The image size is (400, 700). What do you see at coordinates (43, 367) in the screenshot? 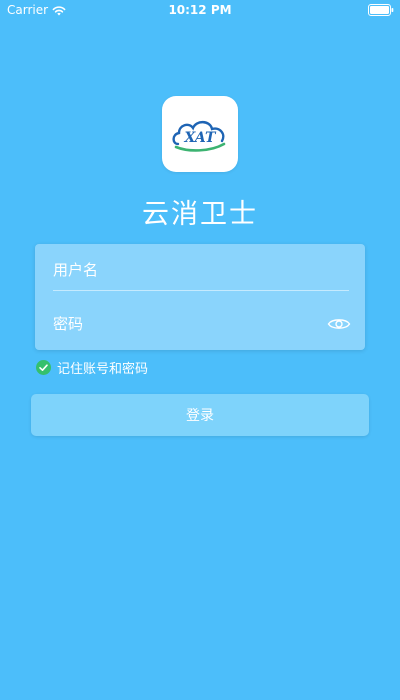
I see `check-circle-icon` at bounding box center [43, 367].